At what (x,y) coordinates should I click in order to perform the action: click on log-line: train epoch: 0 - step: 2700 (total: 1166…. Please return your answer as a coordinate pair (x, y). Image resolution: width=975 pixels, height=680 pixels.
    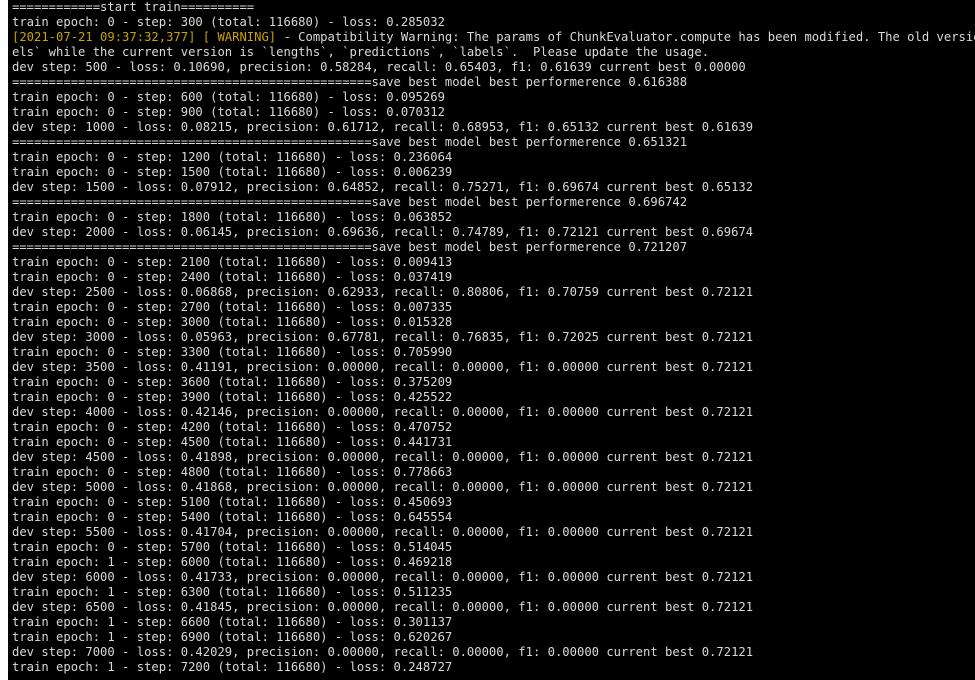
    Looking at the image, I should click on (232, 307).